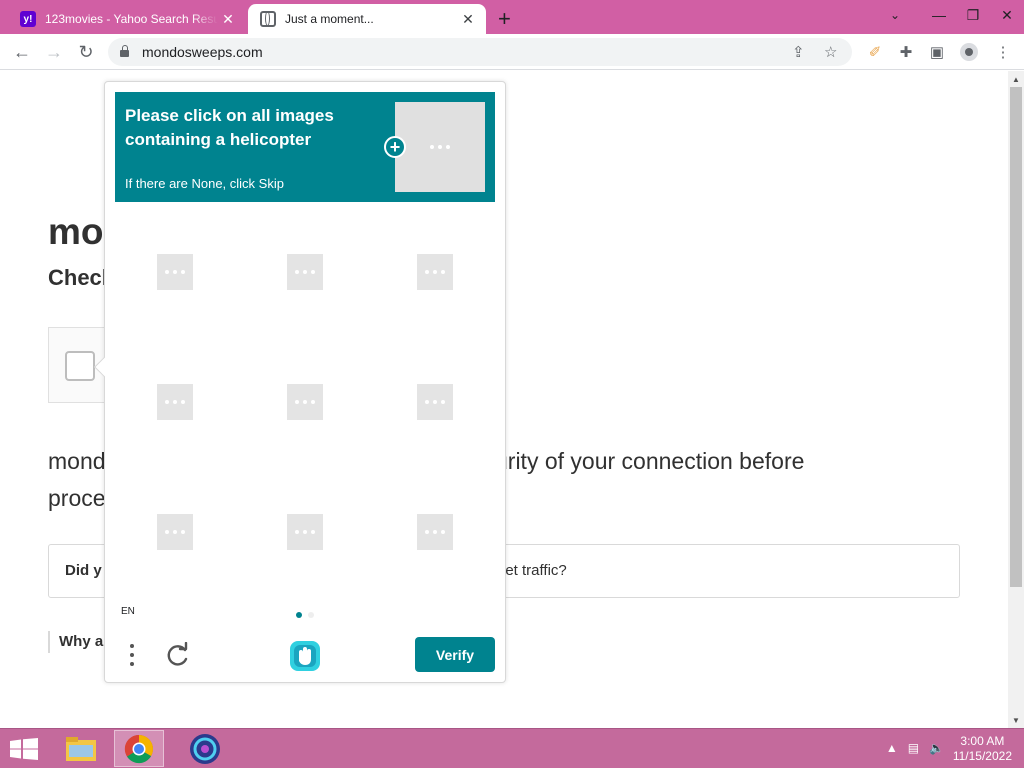 The width and height of the screenshot is (1024, 768). I want to click on windows-taskbar: ▲ ▤ 🔈 3:00 AM 11/15/2022, so click(512, 748).